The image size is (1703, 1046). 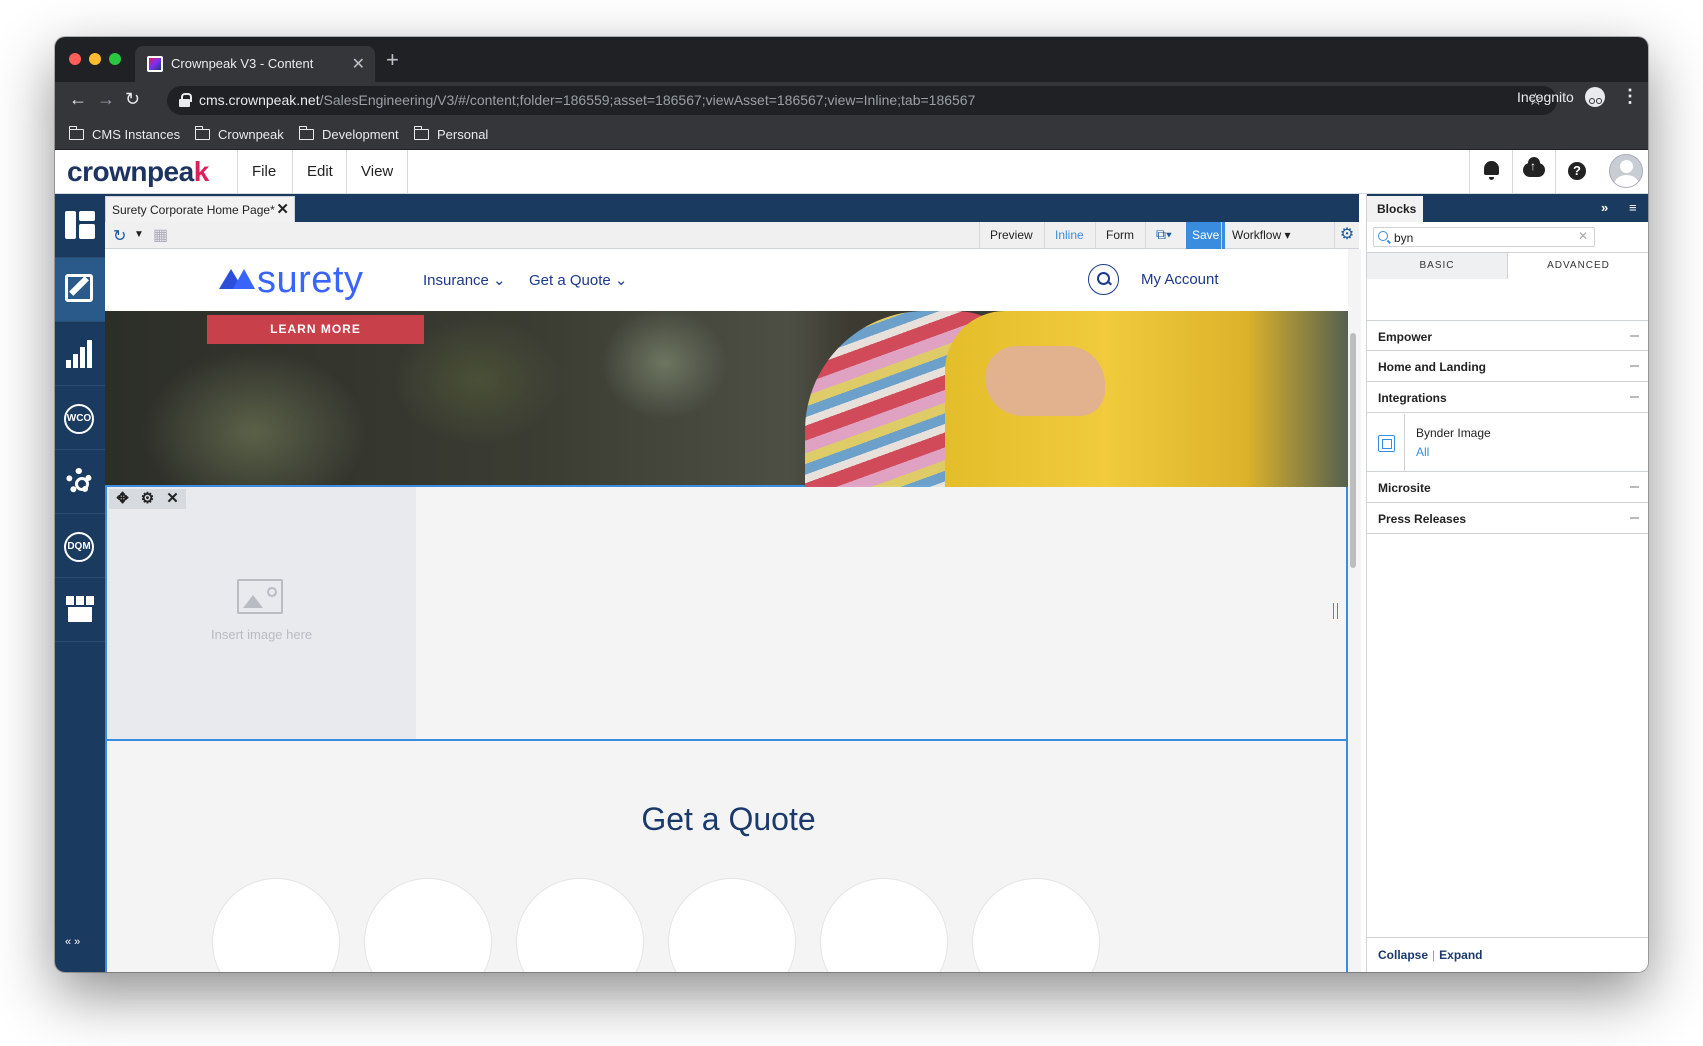 I want to click on nav-get-a-quote: Get a Quote ⌄, so click(x=578, y=280).